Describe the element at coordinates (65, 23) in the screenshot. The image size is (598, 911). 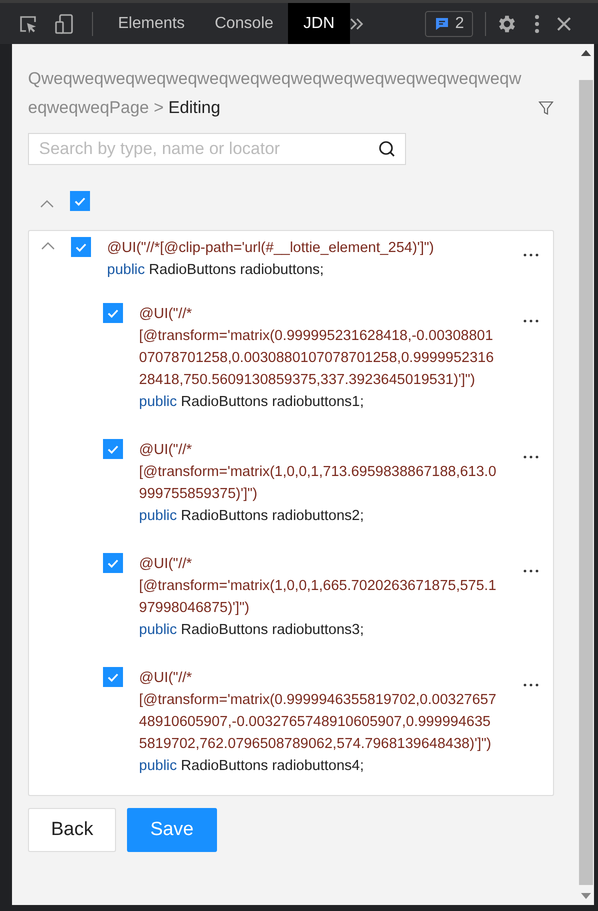
I see `device-icon` at that location.